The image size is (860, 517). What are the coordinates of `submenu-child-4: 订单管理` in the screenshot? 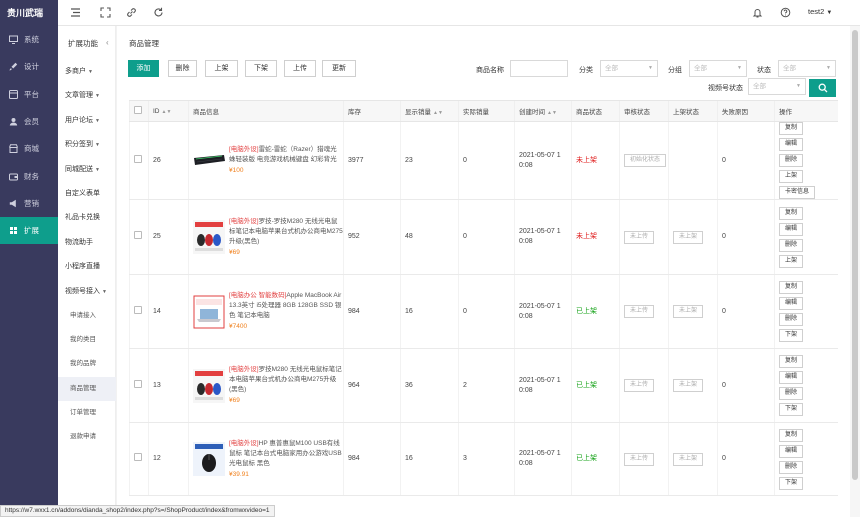 It's located at (87, 413).